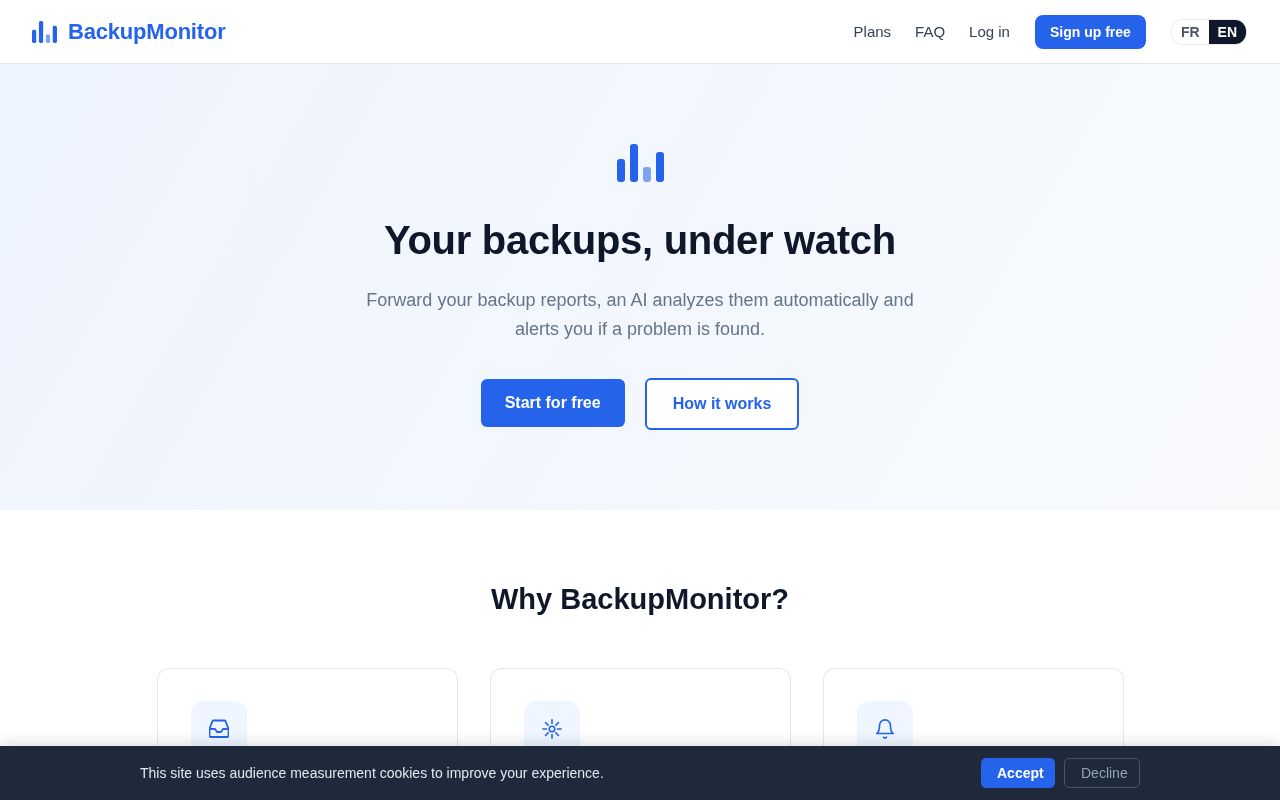 The width and height of the screenshot is (1280, 800). I want to click on hero-subtitle: Forward your backup reports, an AI analyzes them automatically and alerts you if a problem is found., so click(640, 315).